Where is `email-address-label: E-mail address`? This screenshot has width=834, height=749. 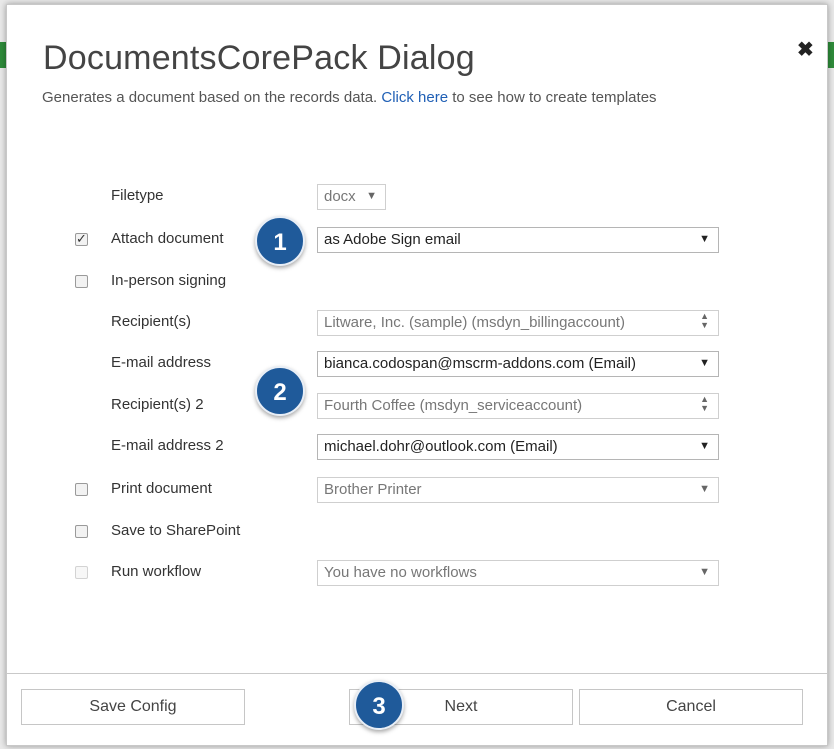
email-address-label: E-mail address is located at coordinates (161, 362).